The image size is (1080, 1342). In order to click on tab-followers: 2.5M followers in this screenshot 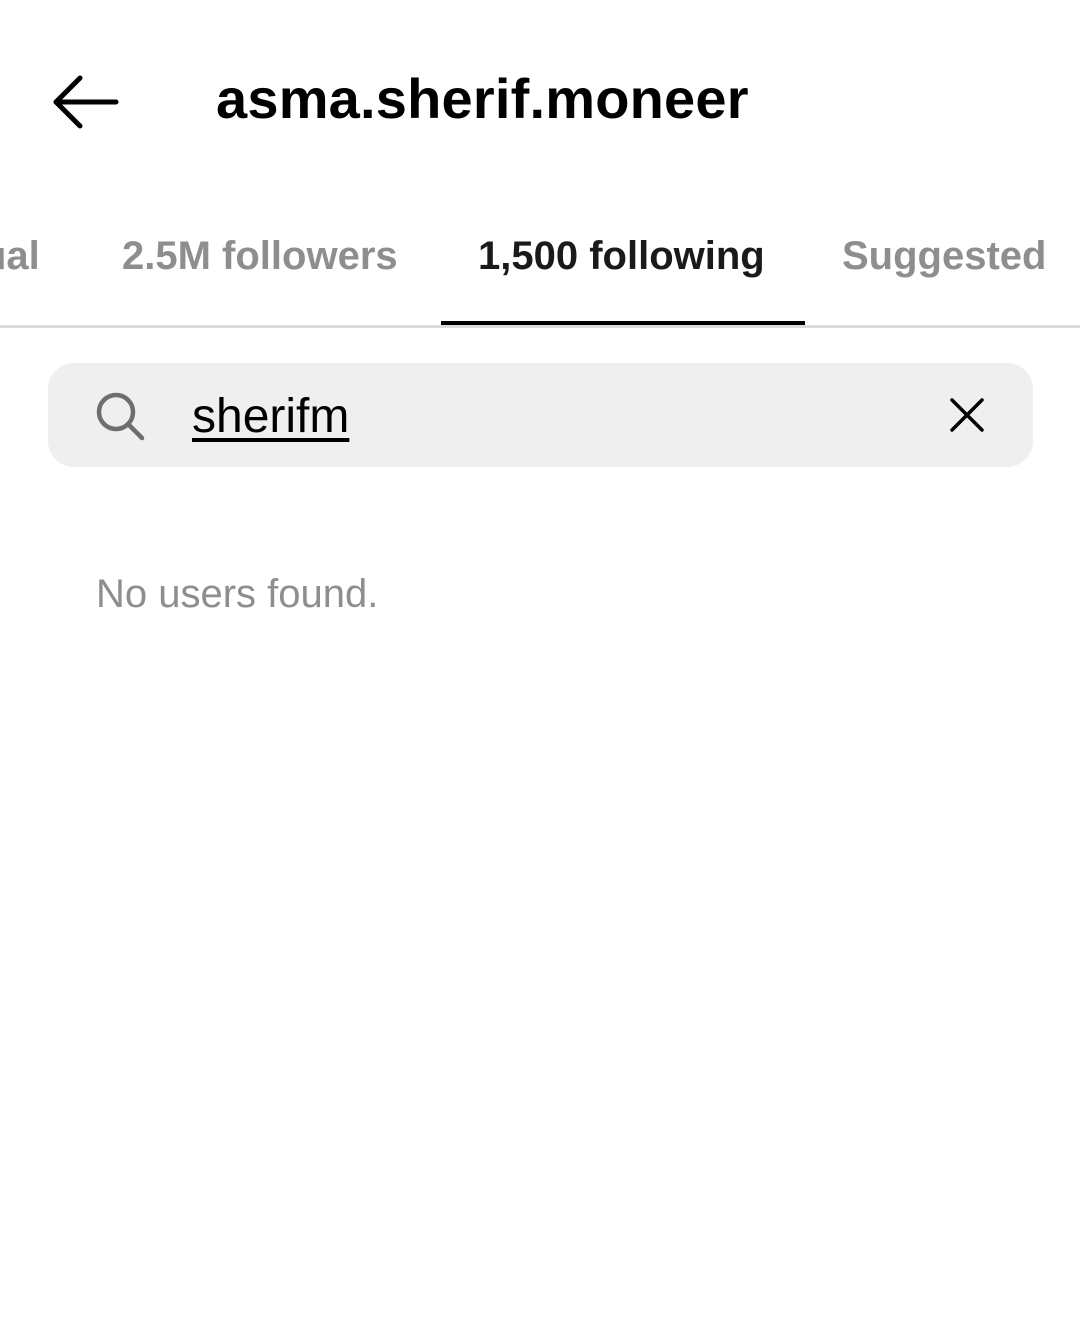, I will do `click(260, 256)`.